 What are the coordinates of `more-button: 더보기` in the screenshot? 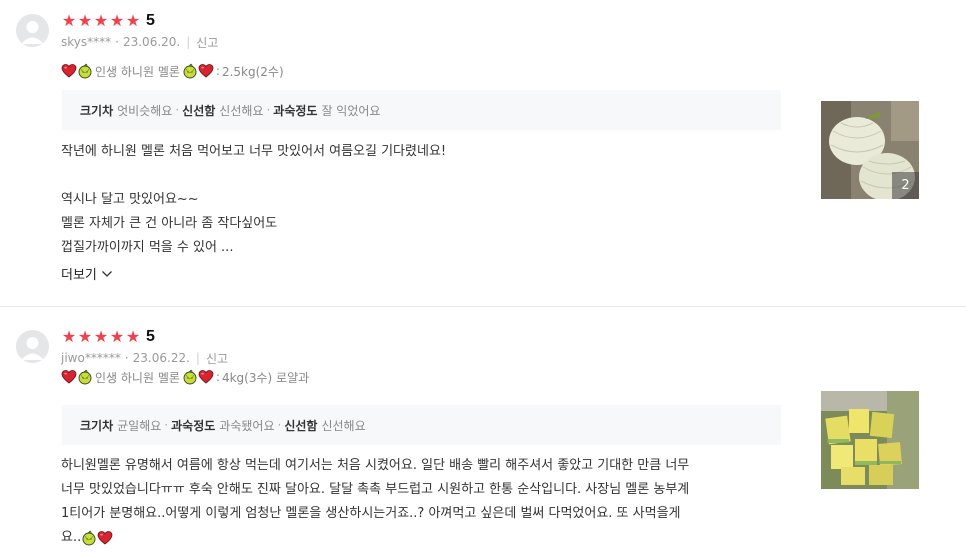 It's located at (87, 273).